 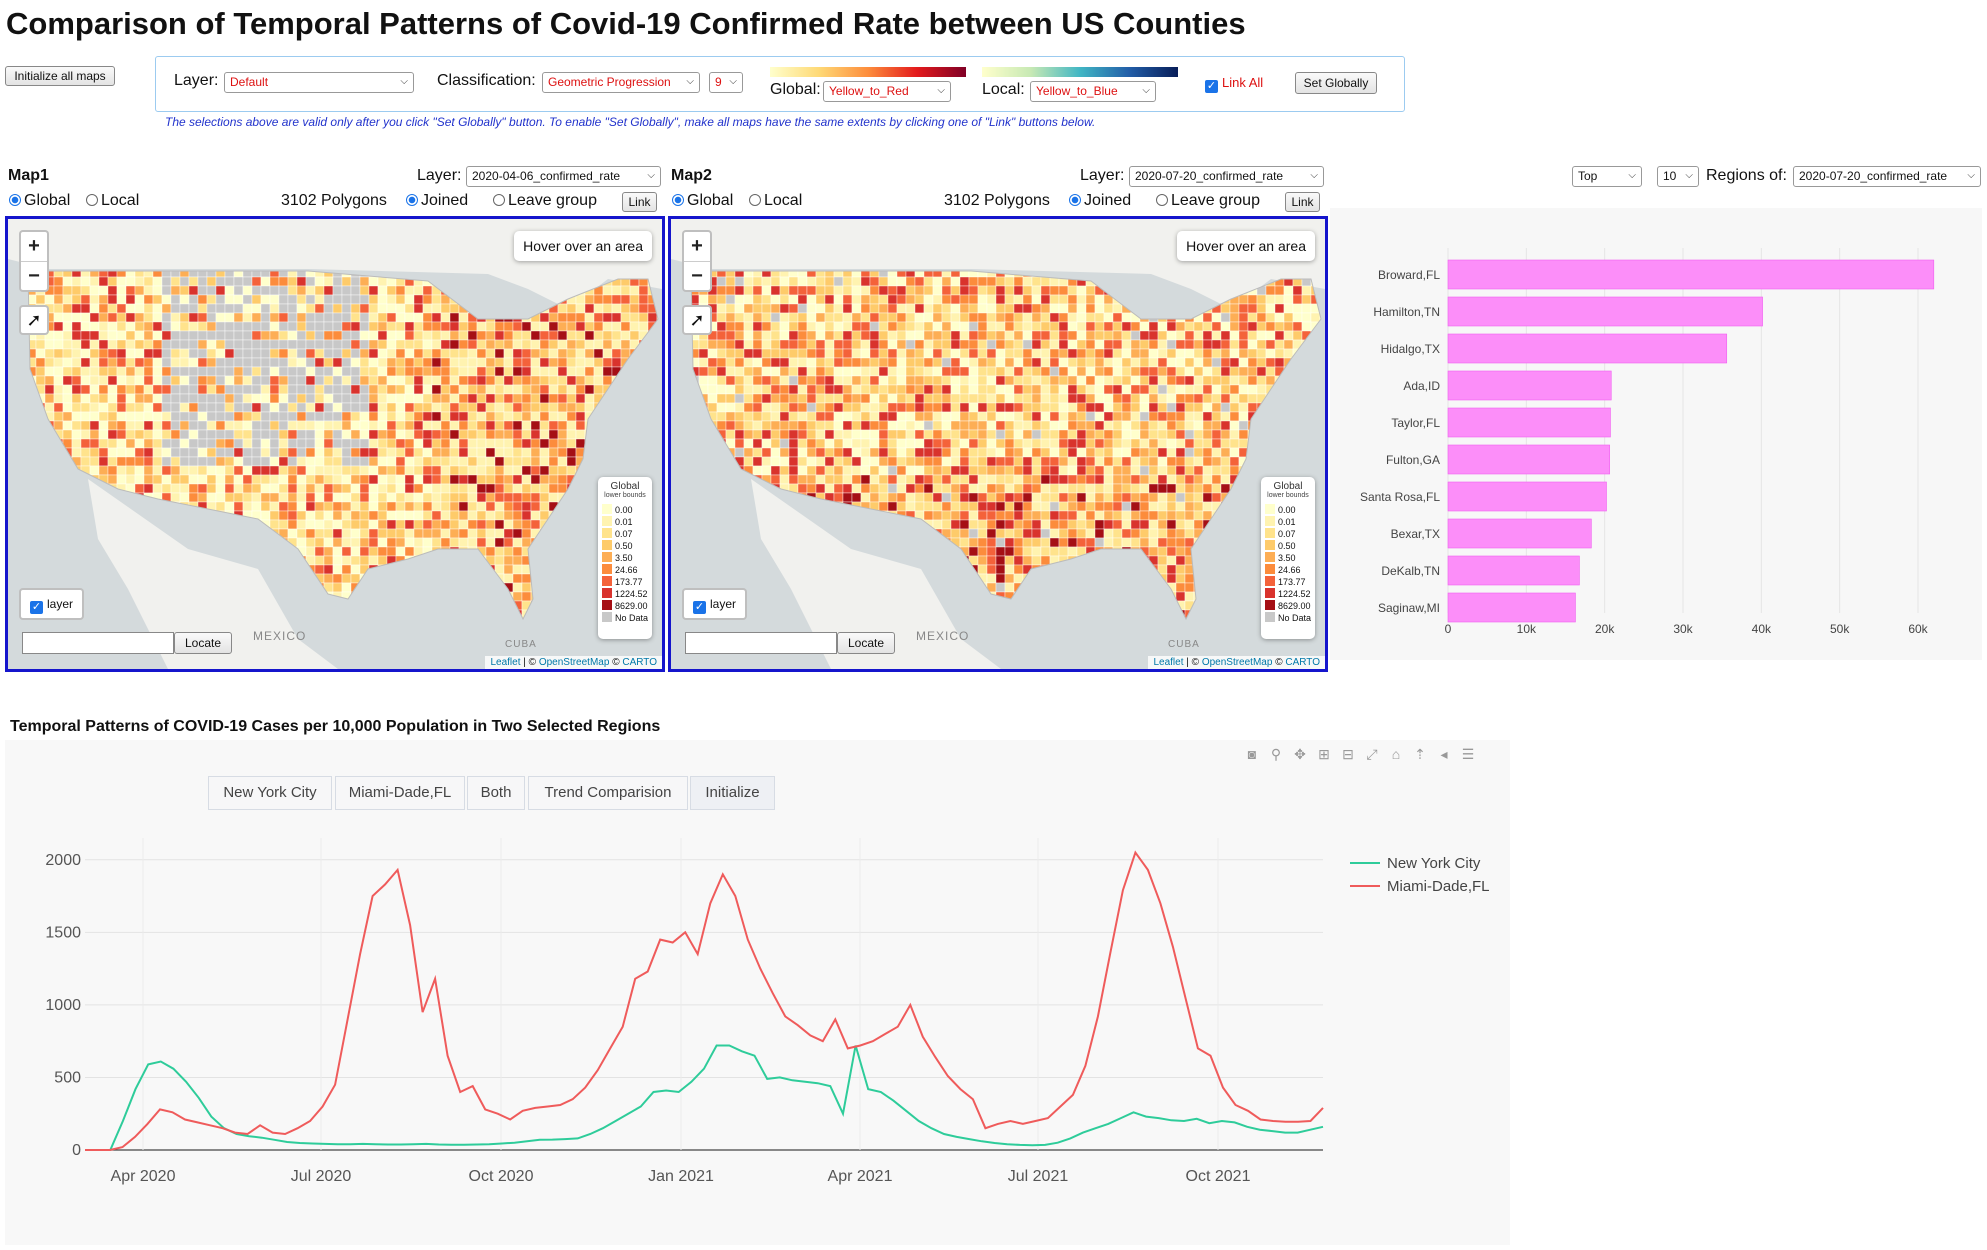 What do you see at coordinates (60, 76) in the screenshot?
I see `initialize-all-maps-button: Initialize all maps` at bounding box center [60, 76].